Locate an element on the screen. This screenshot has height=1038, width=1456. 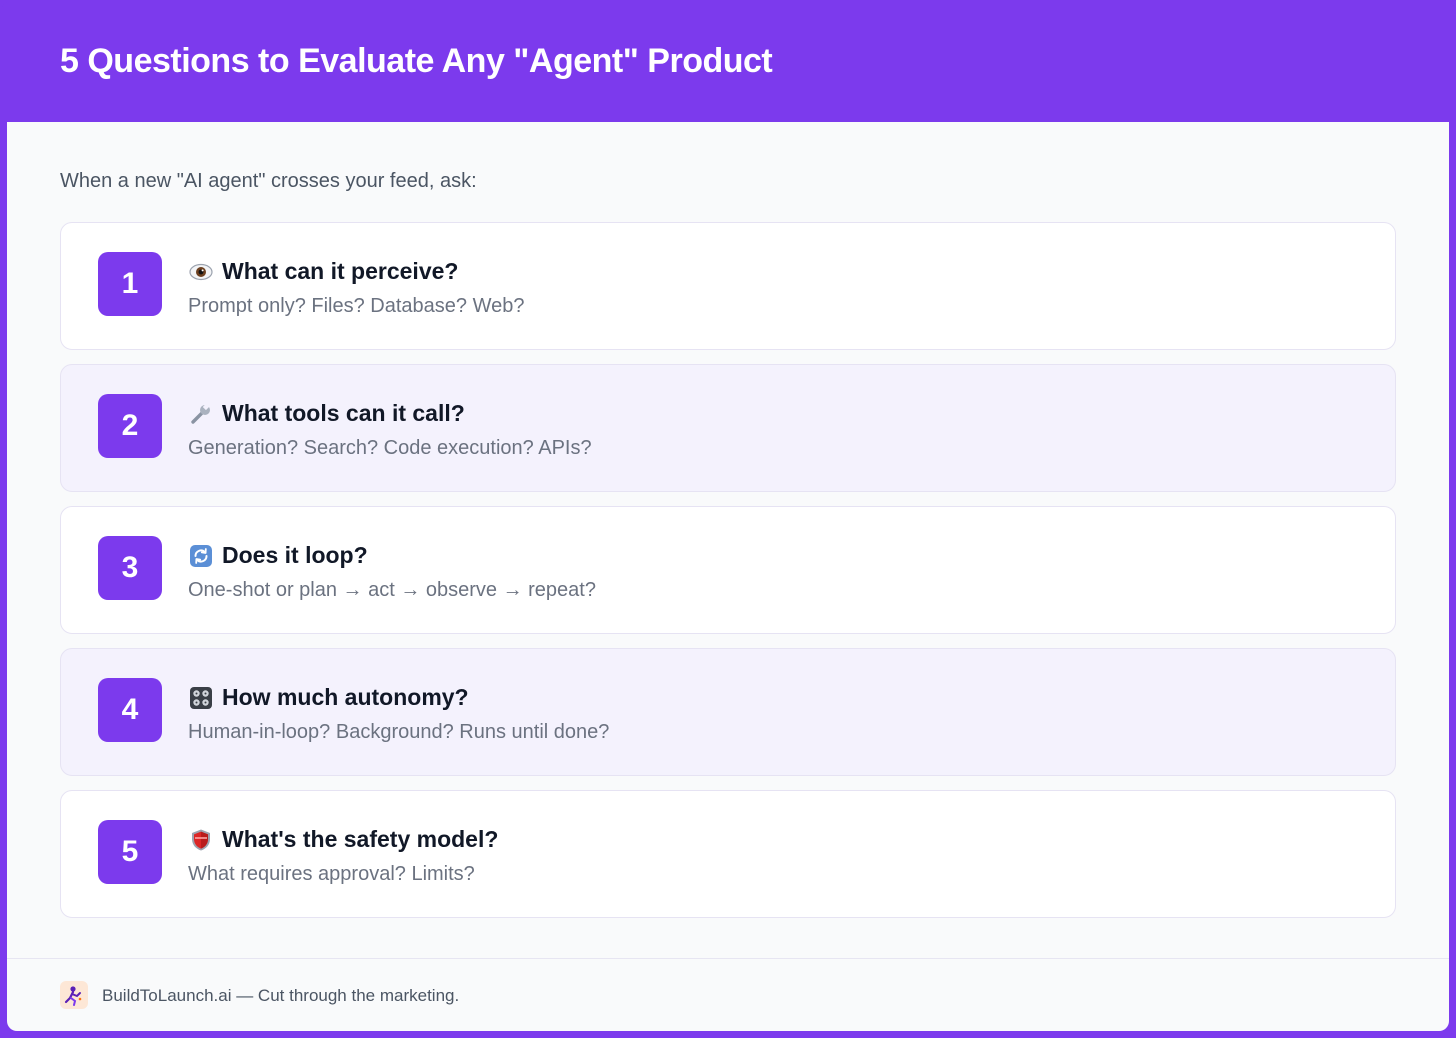
buildtolaunch-logo-icon is located at coordinates (74, 995).